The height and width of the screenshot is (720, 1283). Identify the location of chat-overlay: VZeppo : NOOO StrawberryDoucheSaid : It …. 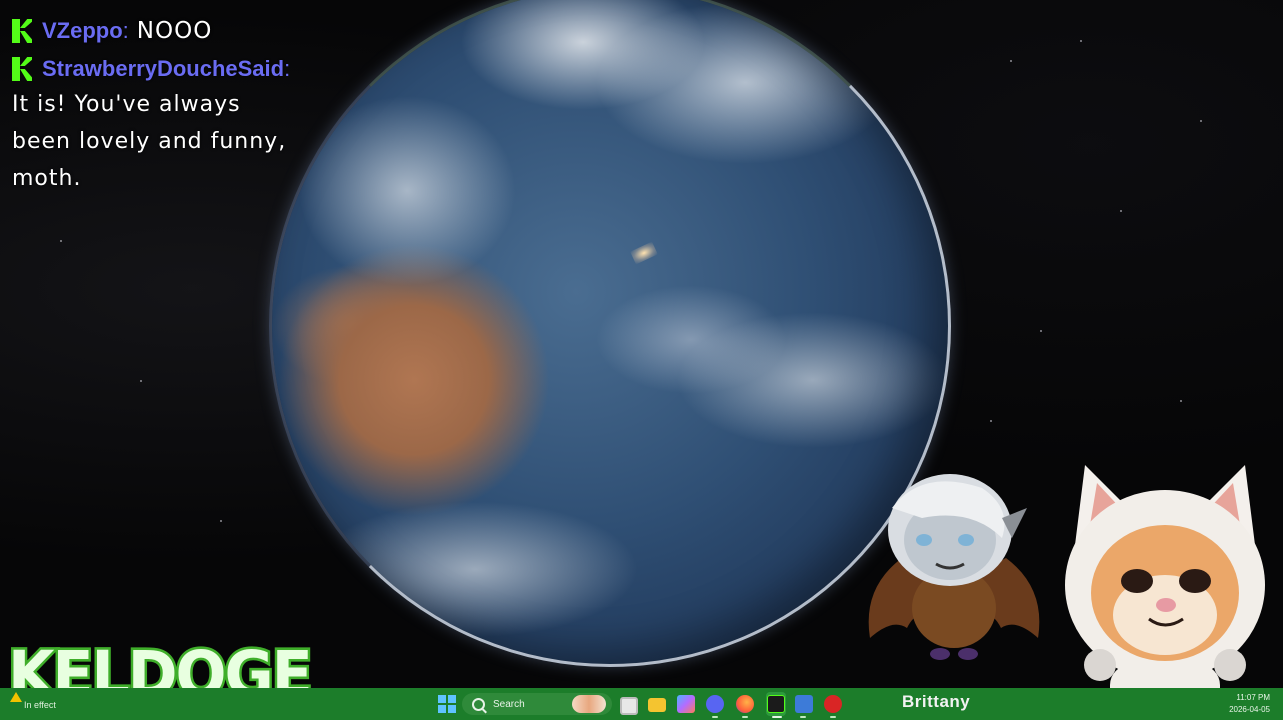
(162, 110).